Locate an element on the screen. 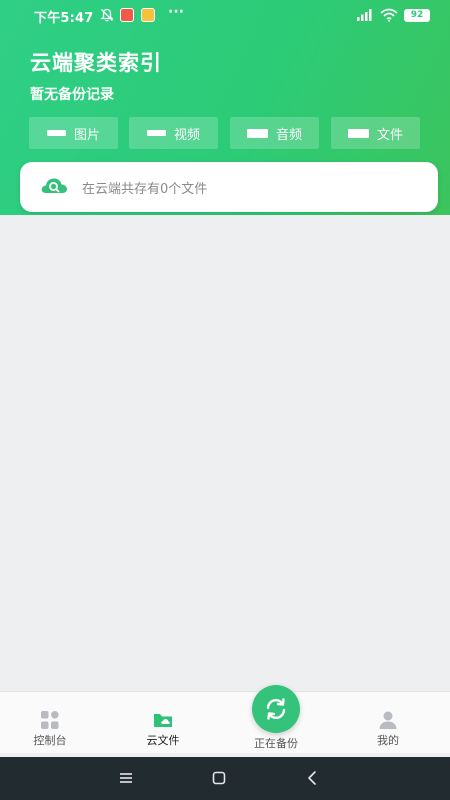 This screenshot has height=800, width=450. signal-icon is located at coordinates (364, 15).